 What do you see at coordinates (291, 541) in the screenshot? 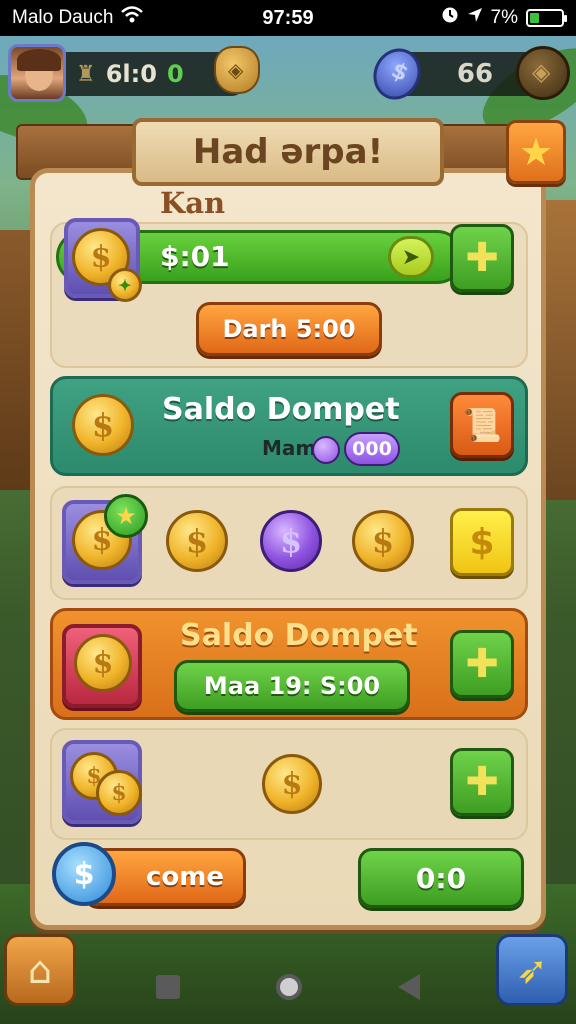
I see `purple-coin-icon: $` at bounding box center [291, 541].